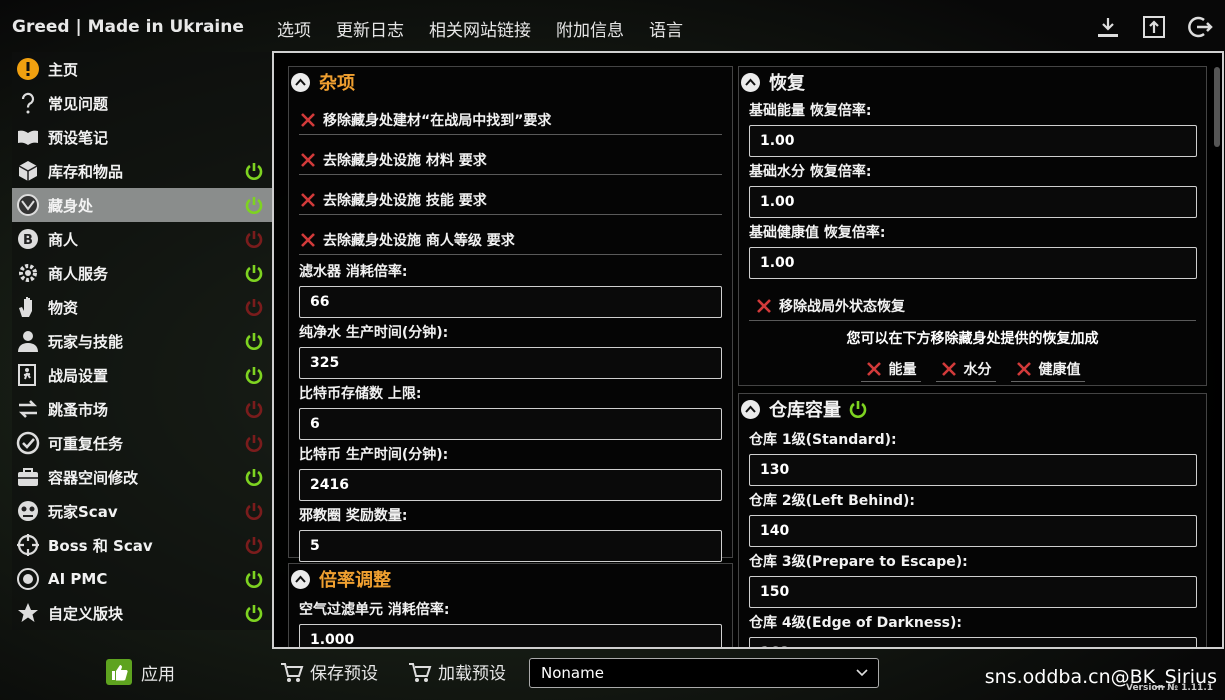  What do you see at coordinates (142, 511) in the screenshot?
I see `sidebar-item: 玩家Scav` at bounding box center [142, 511].